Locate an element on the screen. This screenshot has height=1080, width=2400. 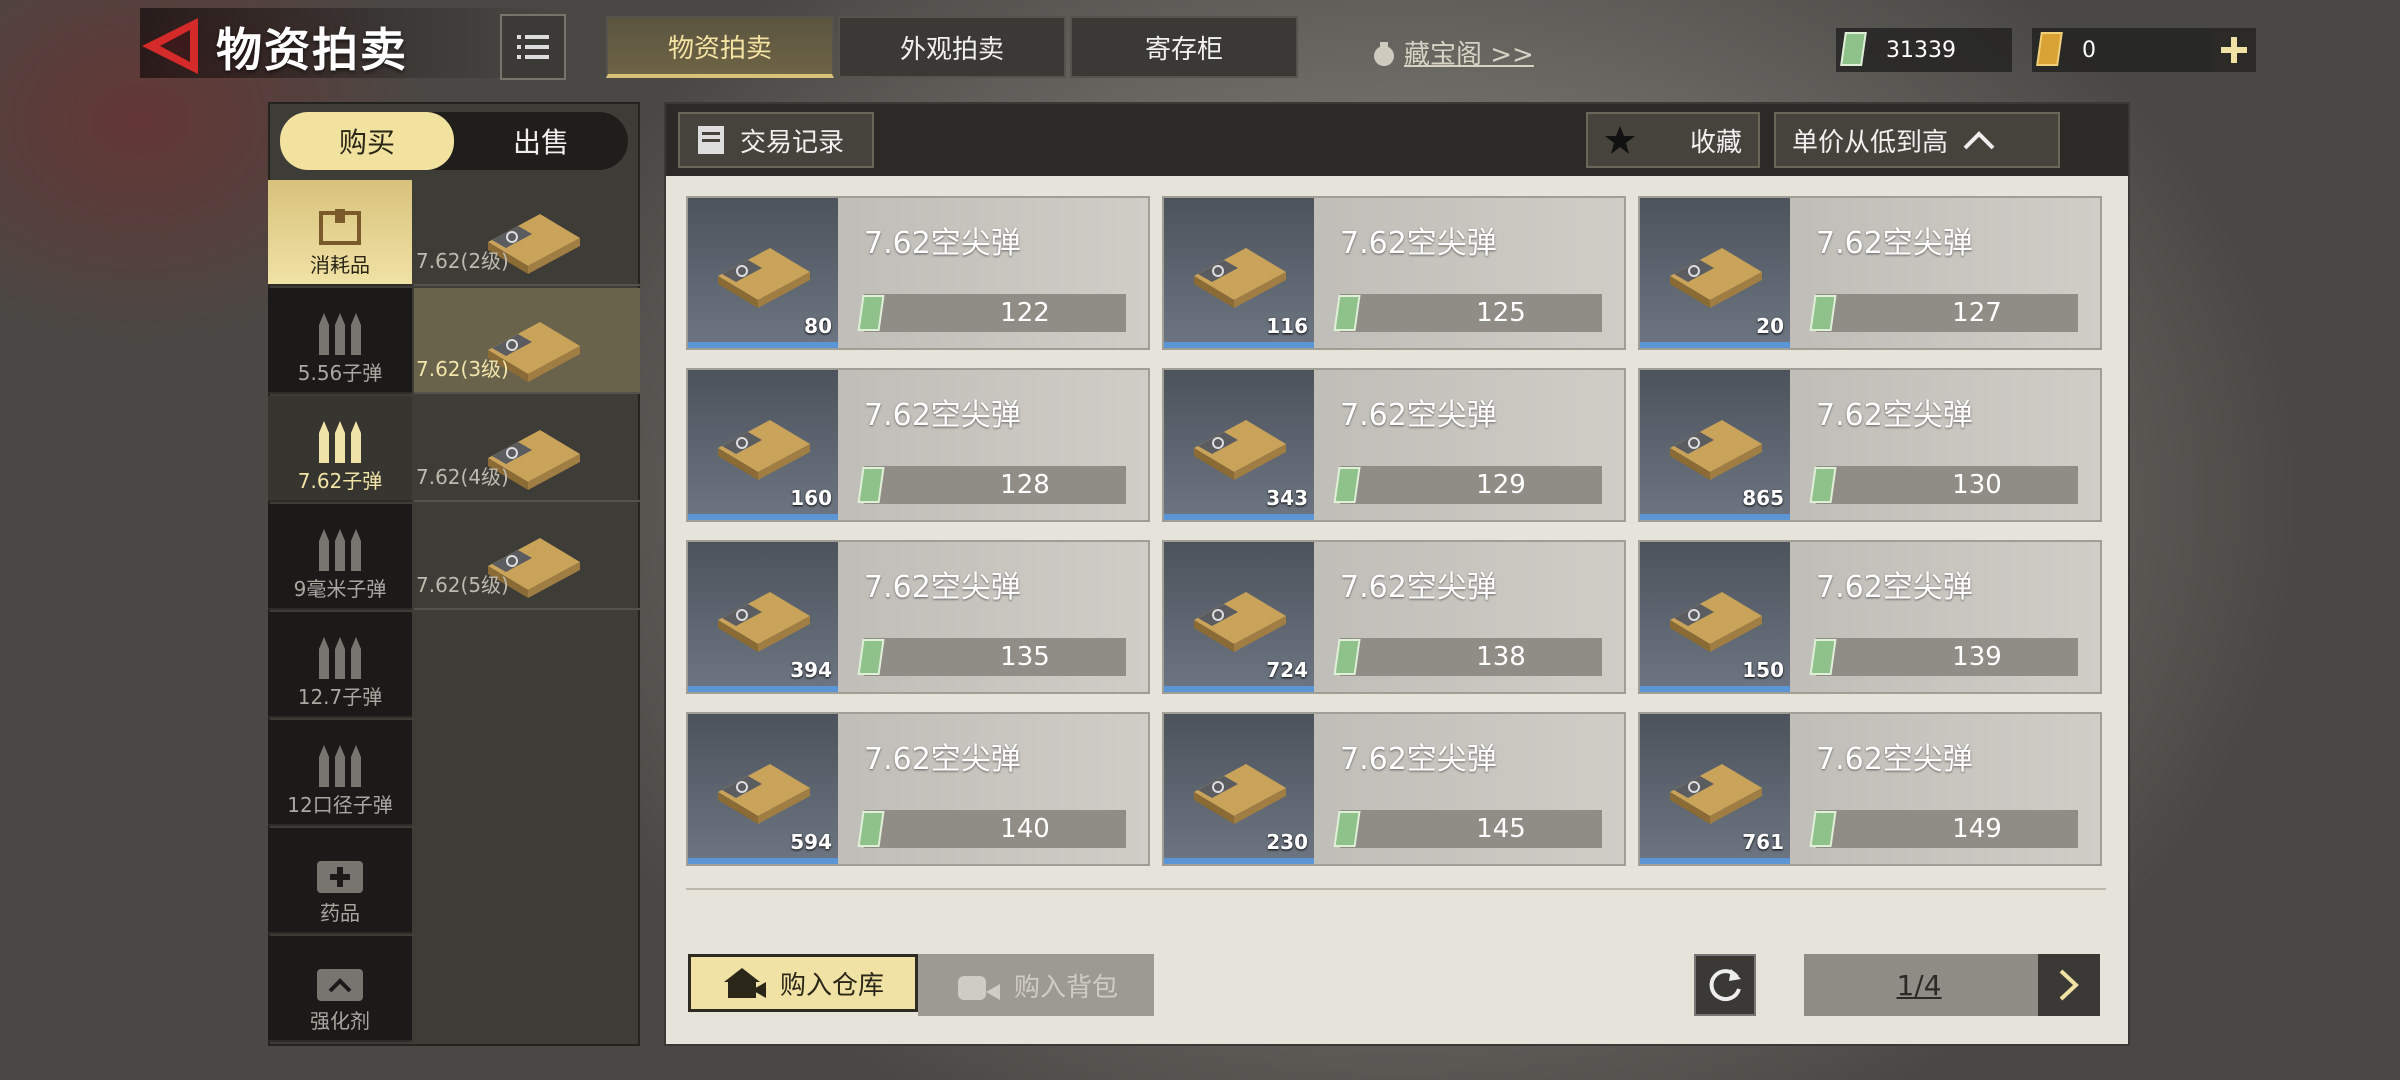
buy-to-storage-button: 购入仓库 is located at coordinates (803, 983).